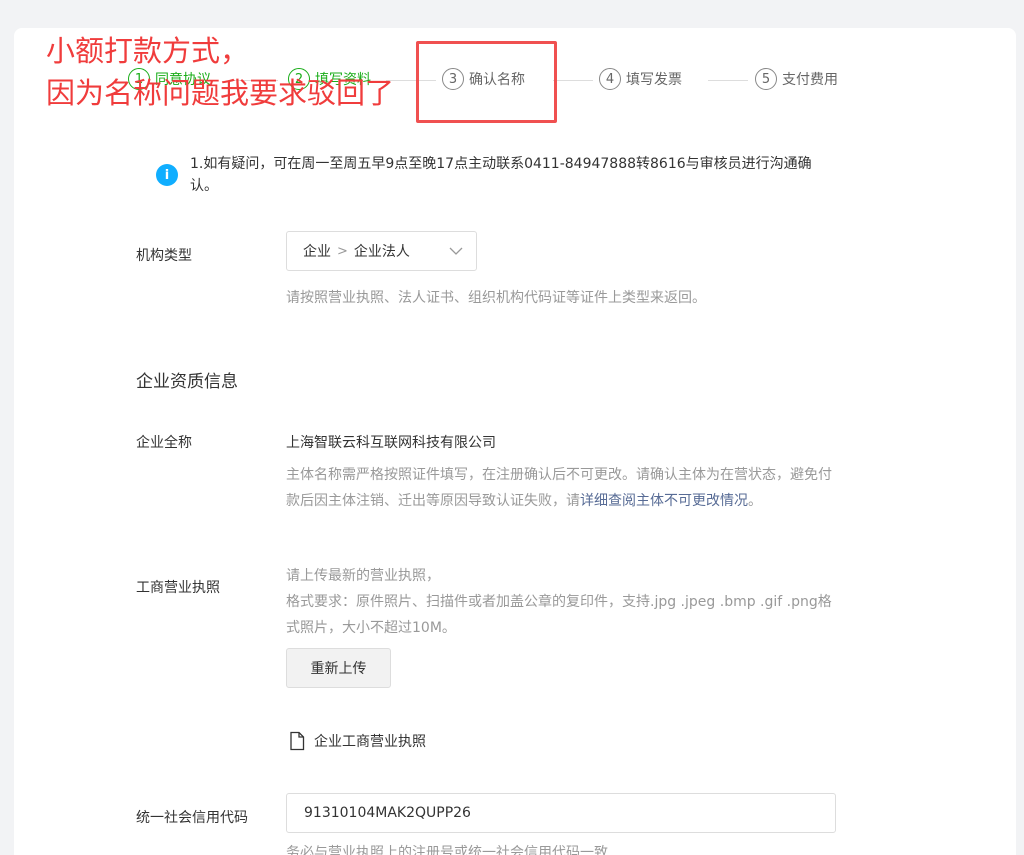 The width and height of the screenshot is (1024, 855). I want to click on org-type-level2: 企业法人, so click(381, 252).